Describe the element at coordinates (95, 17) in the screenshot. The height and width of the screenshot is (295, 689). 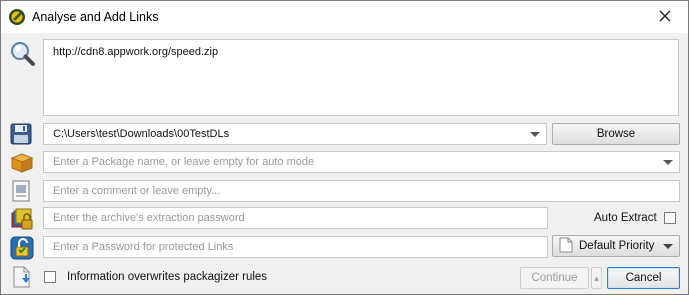
I see `window-title: Analyse and Add Links` at that location.